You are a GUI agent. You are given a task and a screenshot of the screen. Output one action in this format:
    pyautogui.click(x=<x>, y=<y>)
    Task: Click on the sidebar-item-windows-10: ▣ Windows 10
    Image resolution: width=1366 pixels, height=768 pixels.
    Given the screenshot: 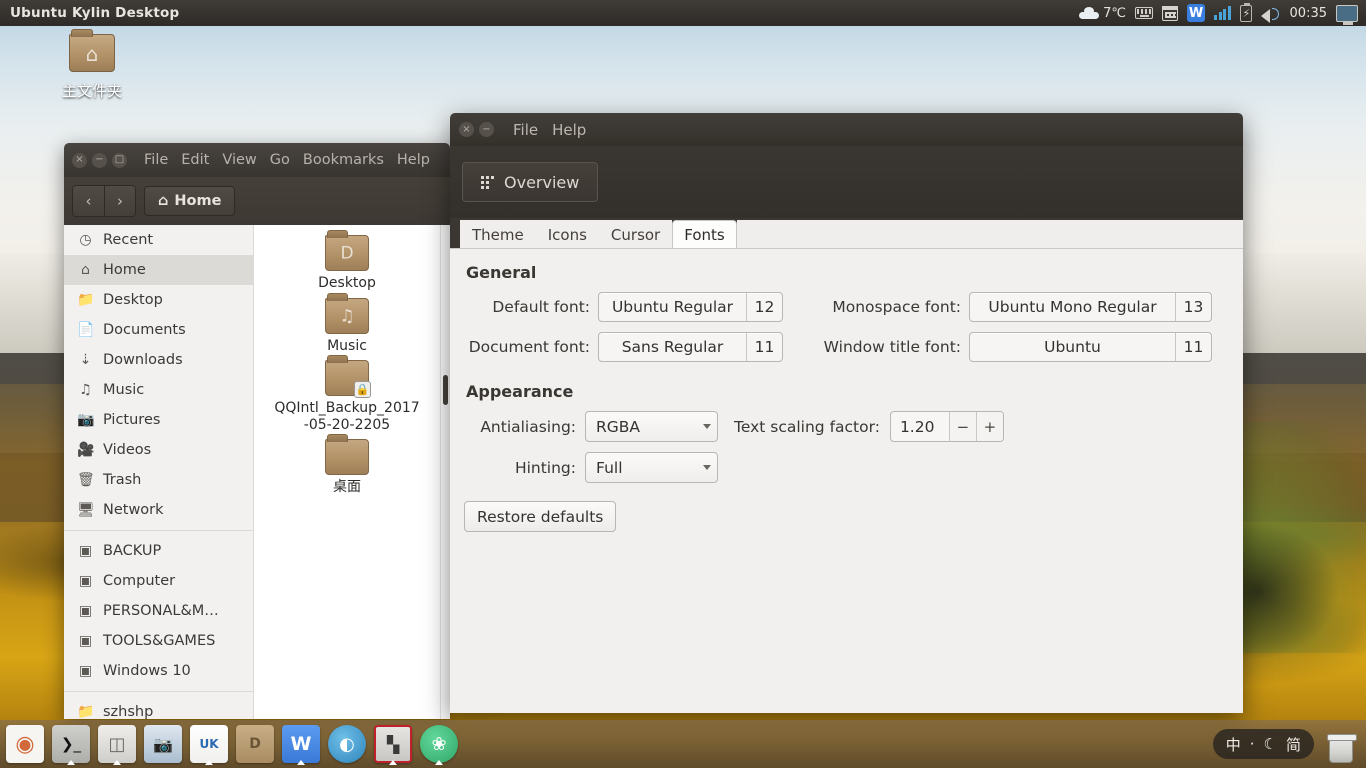 What is the action you would take?
    pyautogui.click(x=158, y=671)
    